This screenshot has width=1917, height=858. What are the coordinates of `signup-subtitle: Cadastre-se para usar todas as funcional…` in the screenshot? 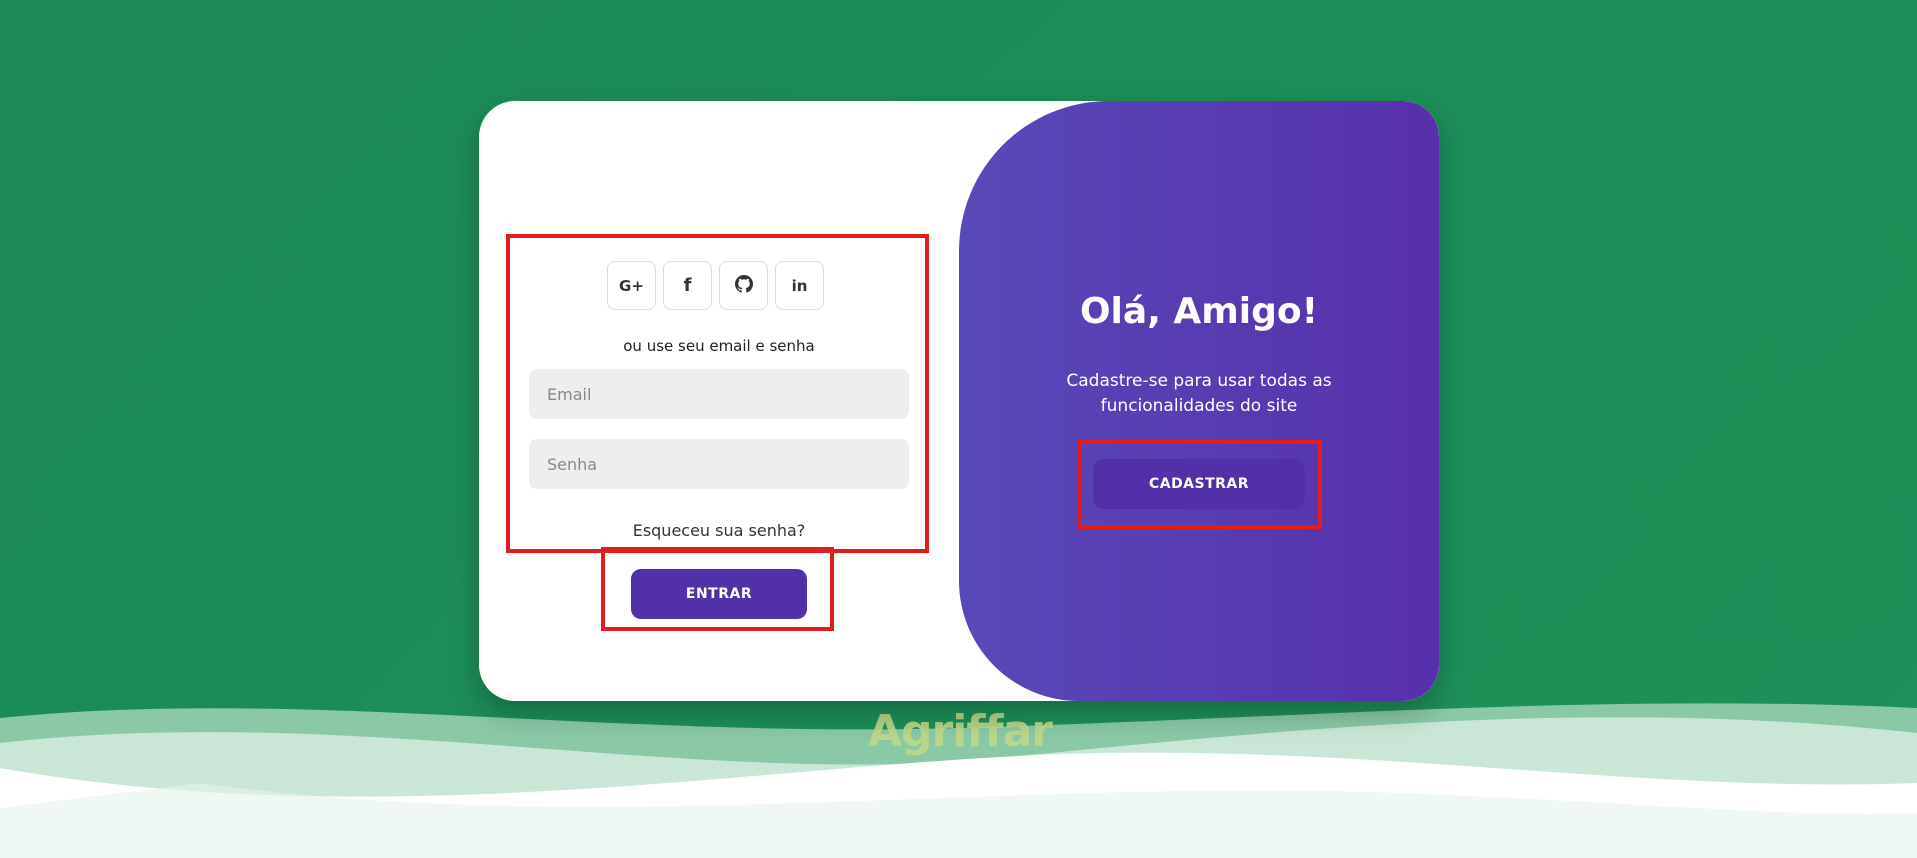 It's located at (1199, 393).